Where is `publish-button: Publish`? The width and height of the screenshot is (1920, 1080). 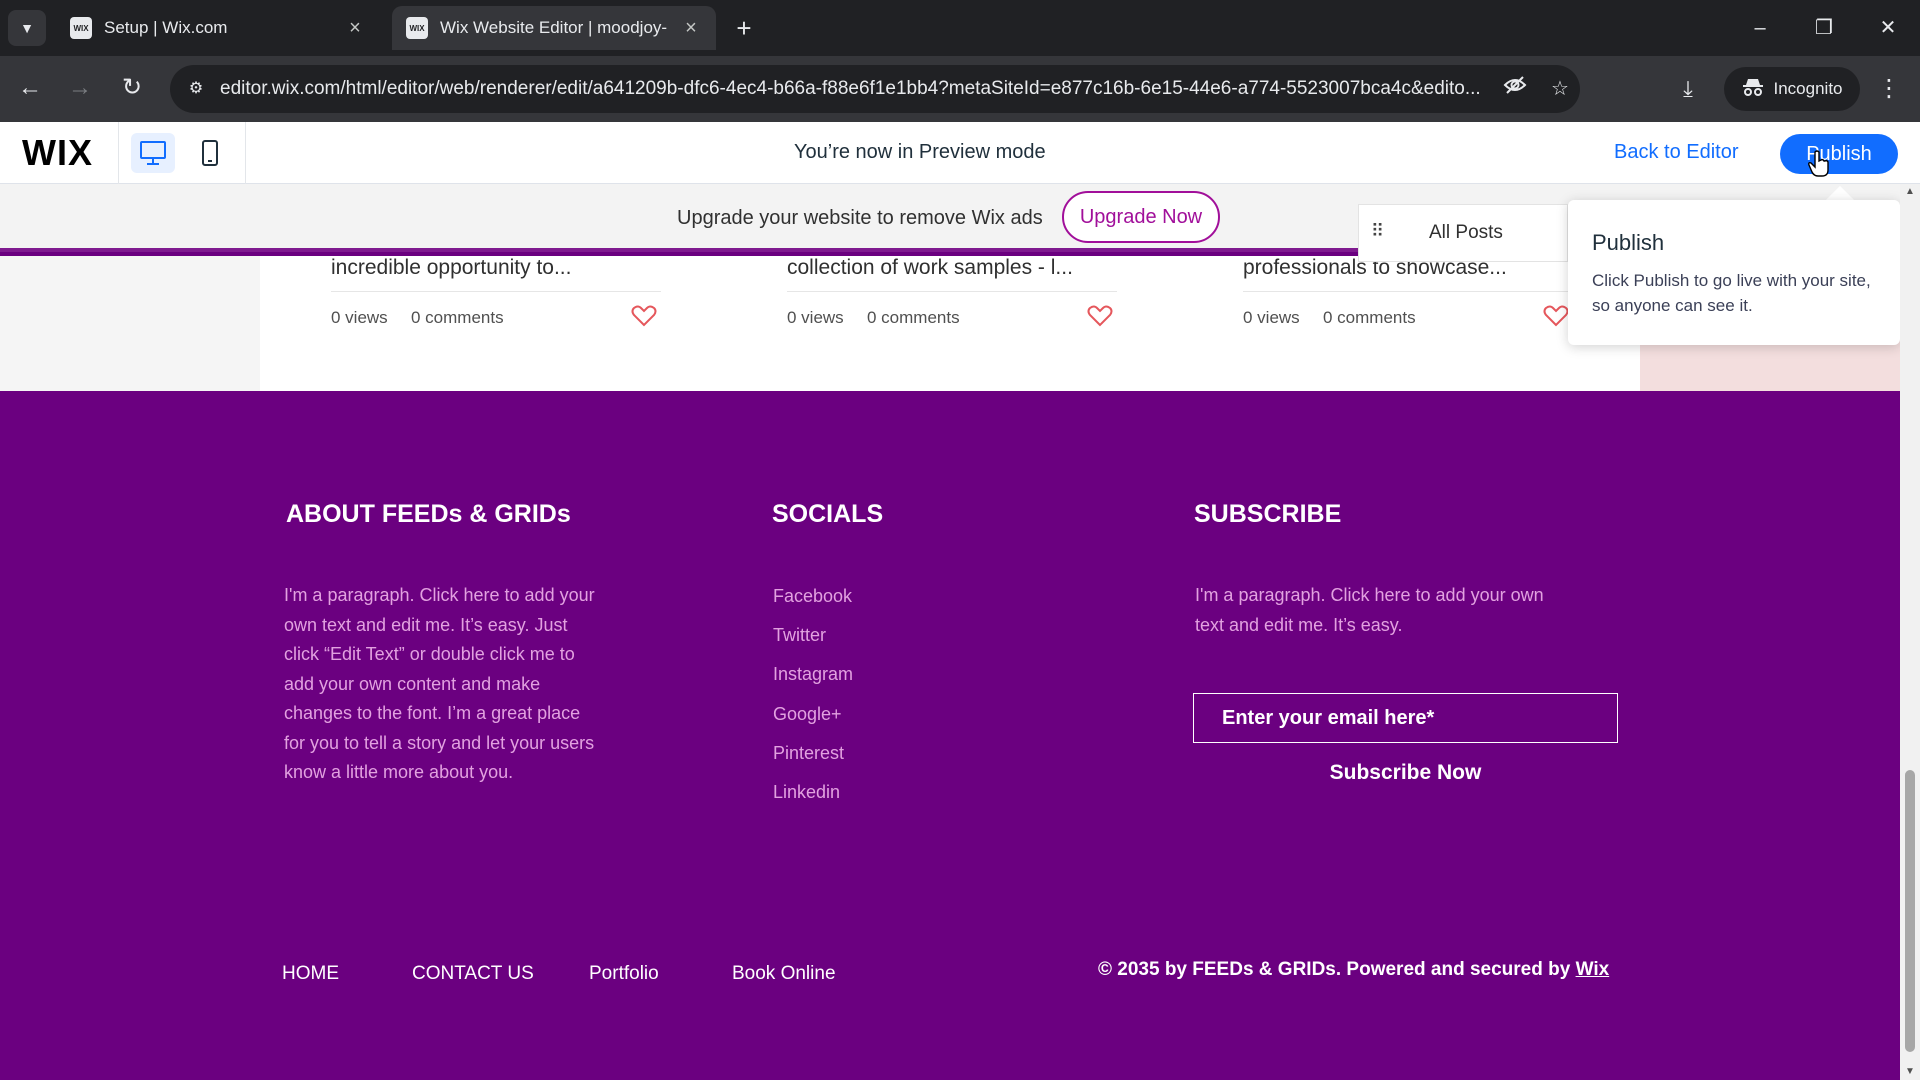
publish-button: Publish is located at coordinates (1839, 154).